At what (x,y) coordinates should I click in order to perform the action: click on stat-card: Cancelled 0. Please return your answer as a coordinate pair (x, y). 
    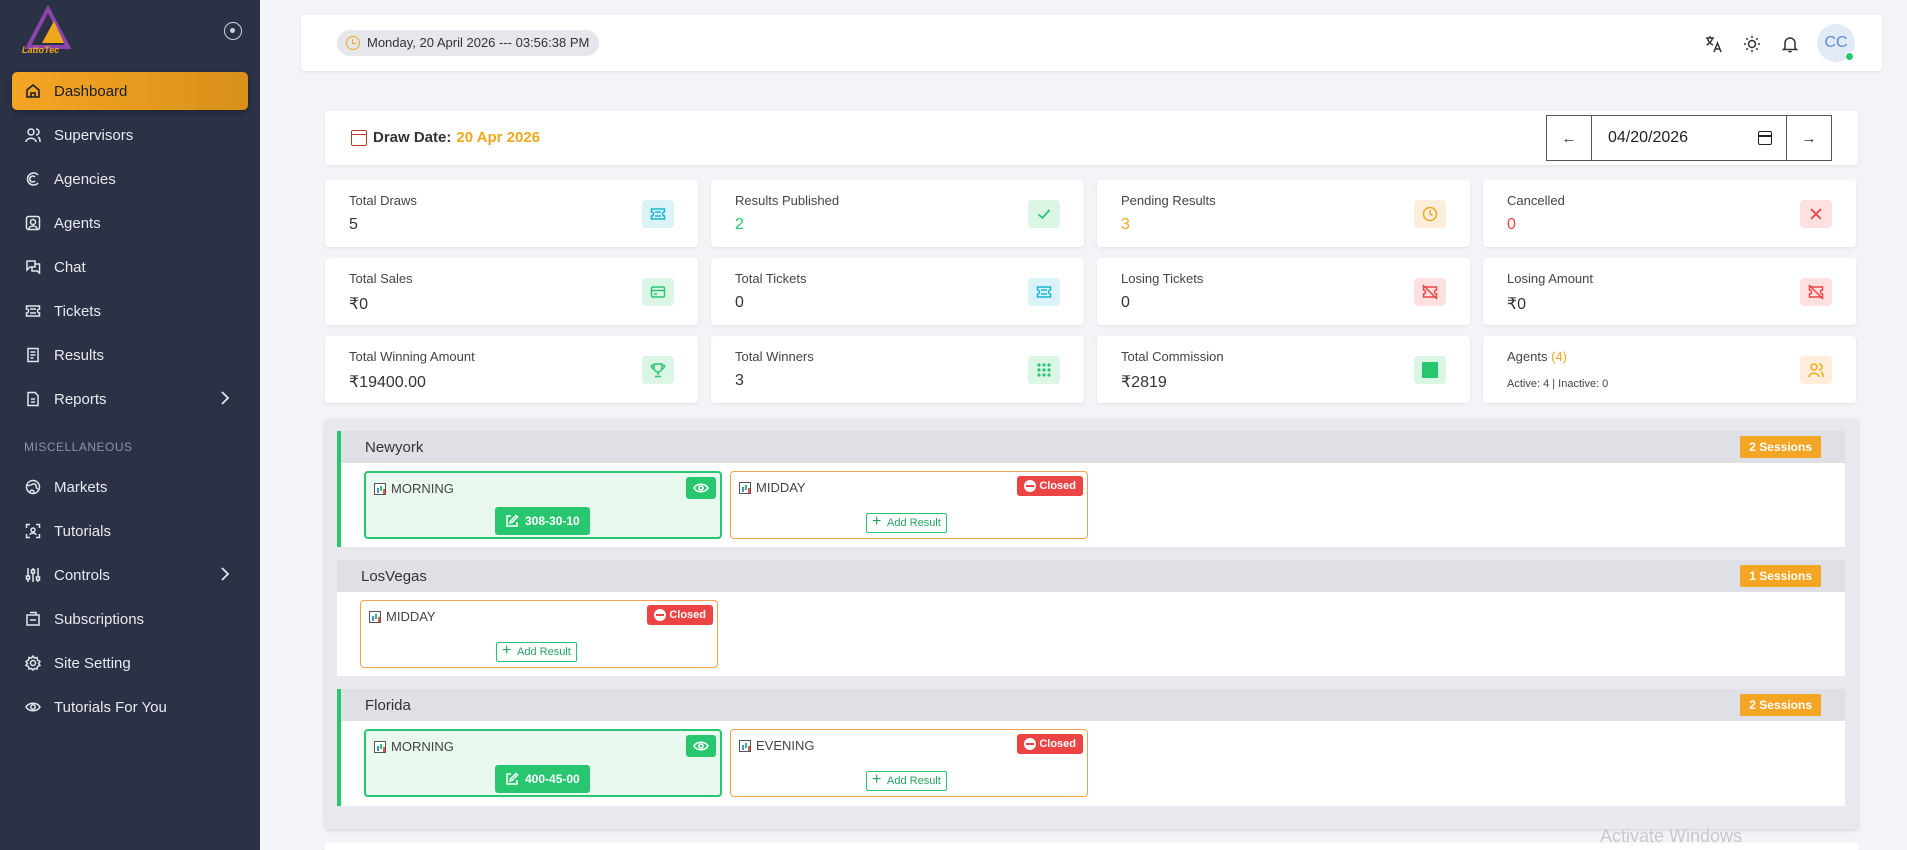
    Looking at the image, I should click on (1669, 213).